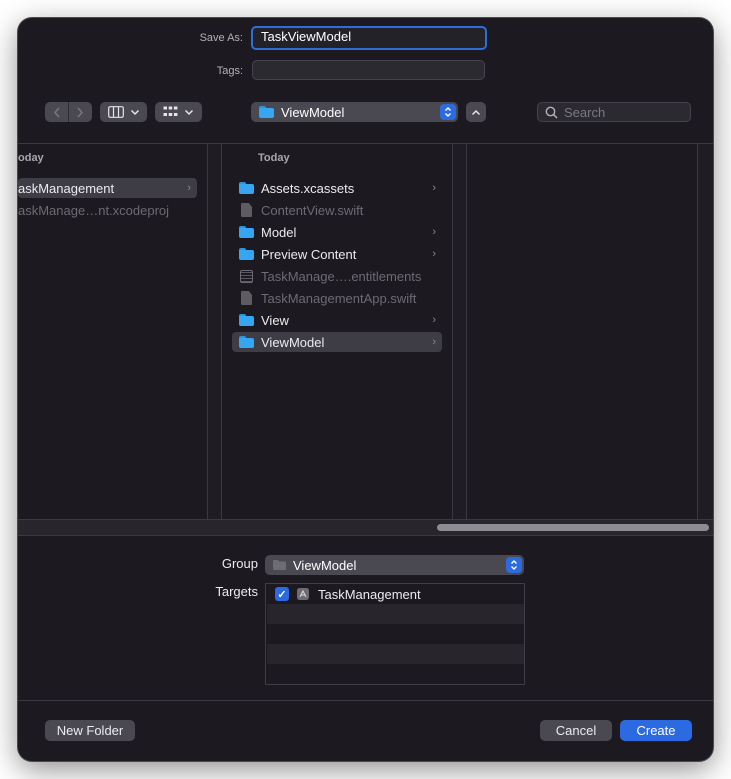  What do you see at coordinates (365, 535) in the screenshot?
I see `browser-bottom-border` at bounding box center [365, 535].